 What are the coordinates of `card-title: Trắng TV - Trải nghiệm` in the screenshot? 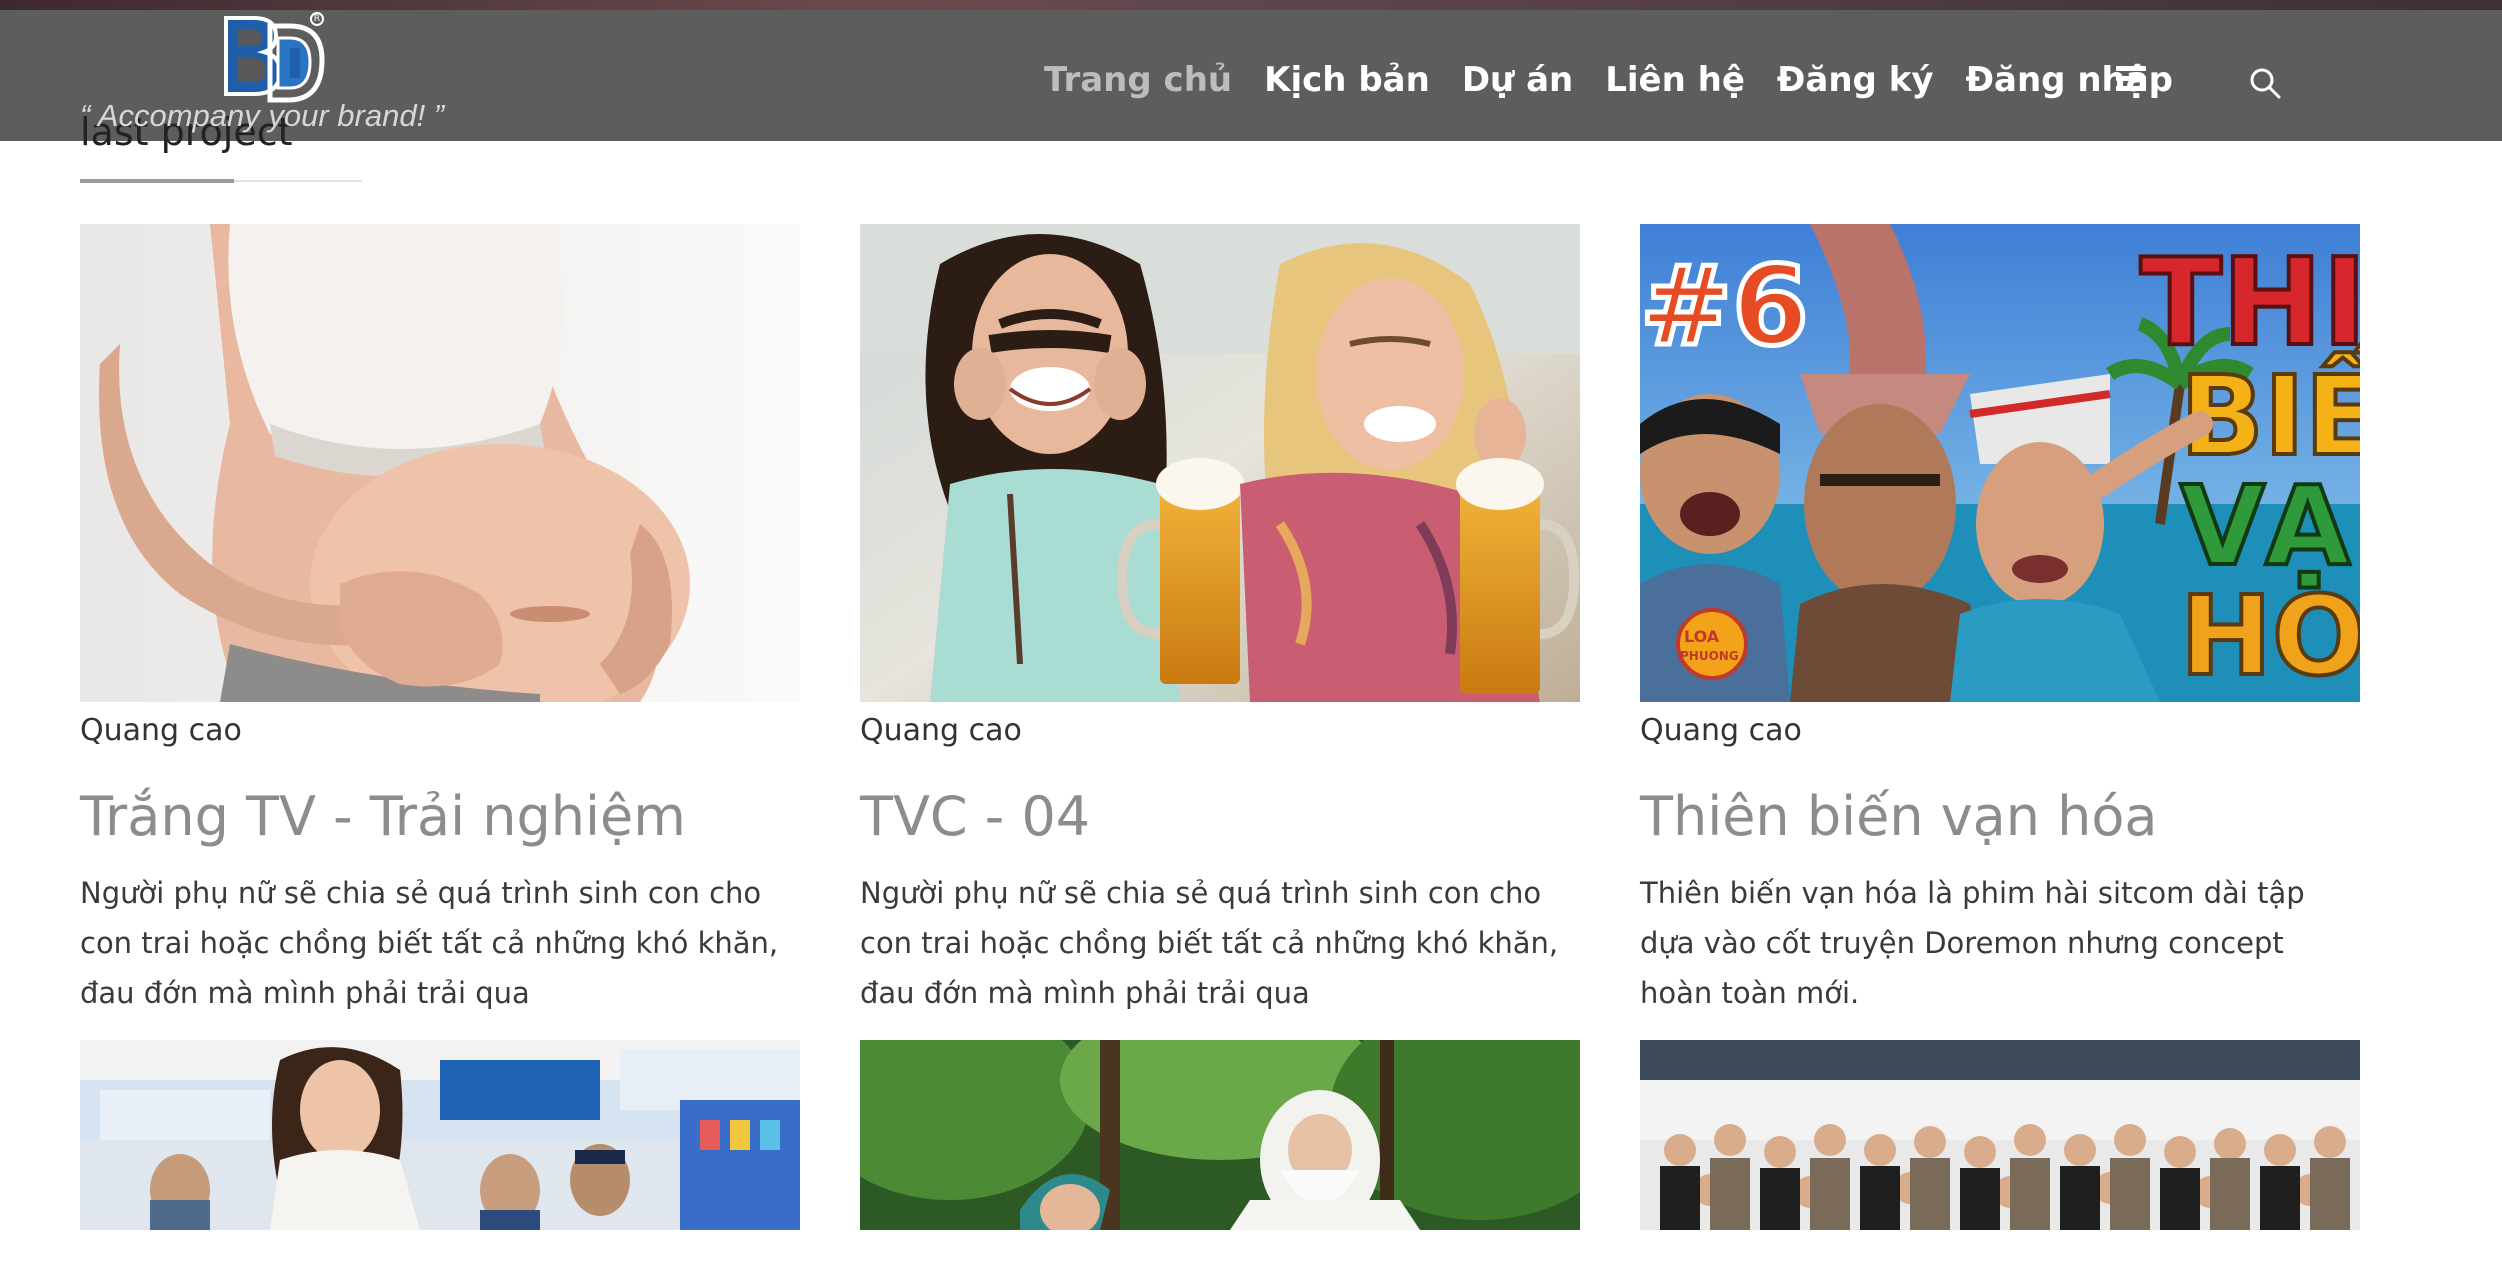 It's located at (440, 817).